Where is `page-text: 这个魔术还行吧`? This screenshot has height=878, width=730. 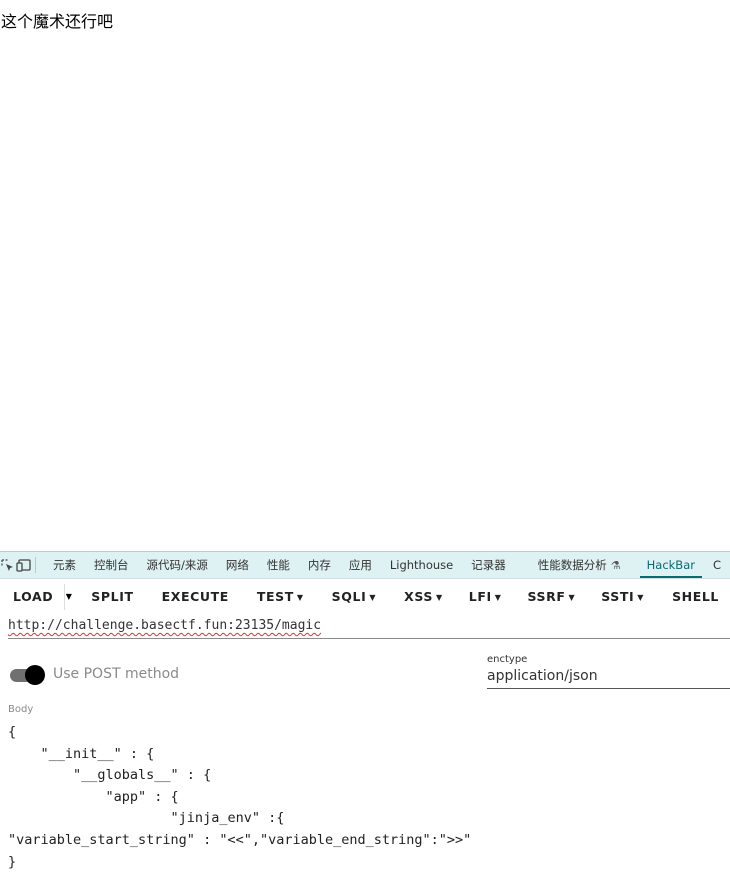 page-text: 这个魔术还行吧 is located at coordinates (57, 21).